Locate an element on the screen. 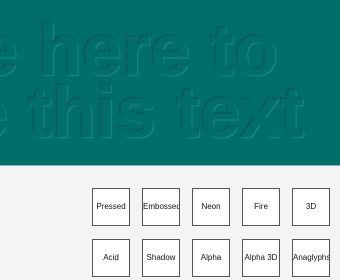 This screenshot has height=280, width=340. 3d-effect-label: 3D is located at coordinates (311, 206).